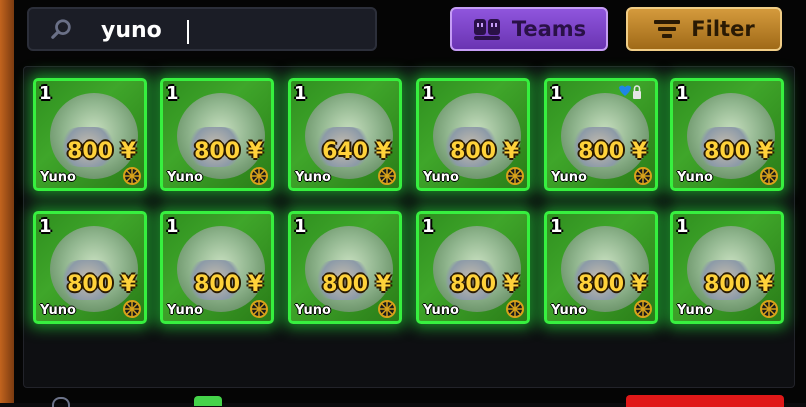 The height and width of the screenshot is (407, 806). I want to click on search-bar, so click(202, 29).